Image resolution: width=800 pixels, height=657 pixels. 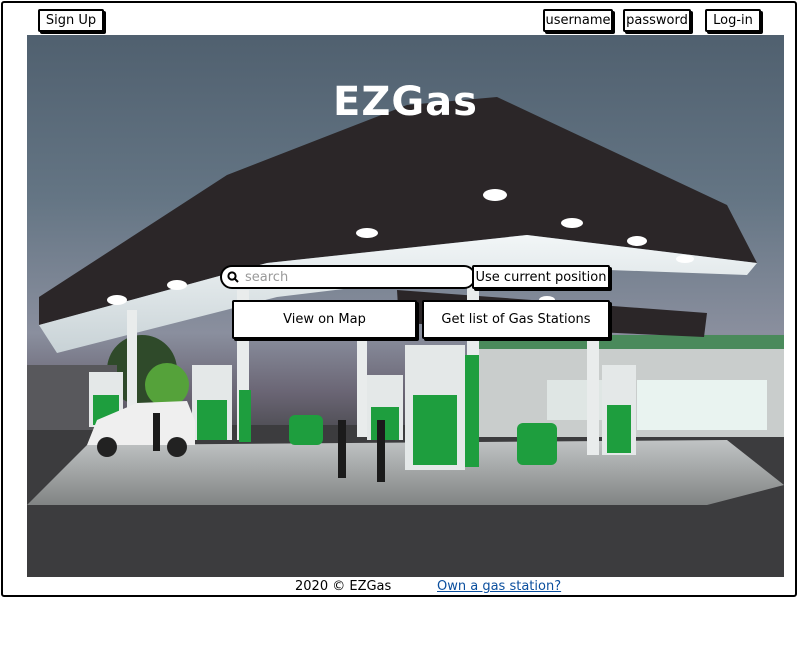 What do you see at coordinates (516, 319) in the screenshot?
I see `get-list-gas-stations-button: Get list of Gas Stations` at bounding box center [516, 319].